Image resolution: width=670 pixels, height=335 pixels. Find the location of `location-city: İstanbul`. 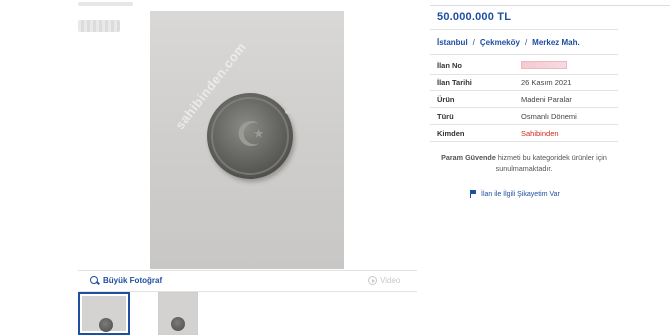

location-city: İstanbul is located at coordinates (452, 42).